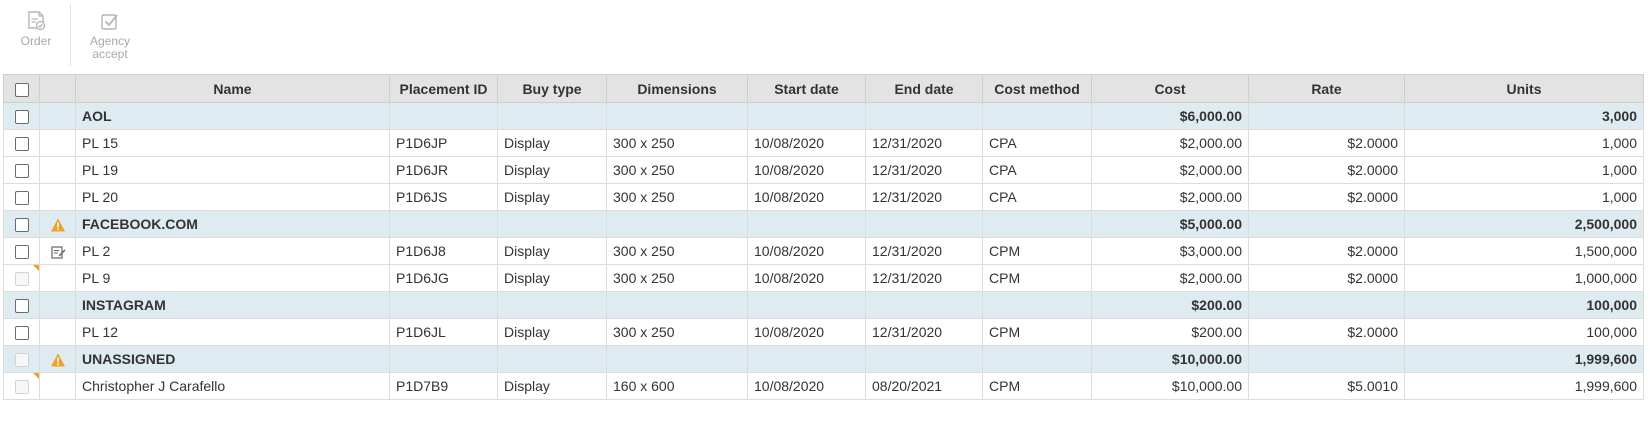 The width and height of the screenshot is (1650, 435). Describe the element at coordinates (443, 332) in the screenshot. I see `placement-id: P1D6JL` at that location.